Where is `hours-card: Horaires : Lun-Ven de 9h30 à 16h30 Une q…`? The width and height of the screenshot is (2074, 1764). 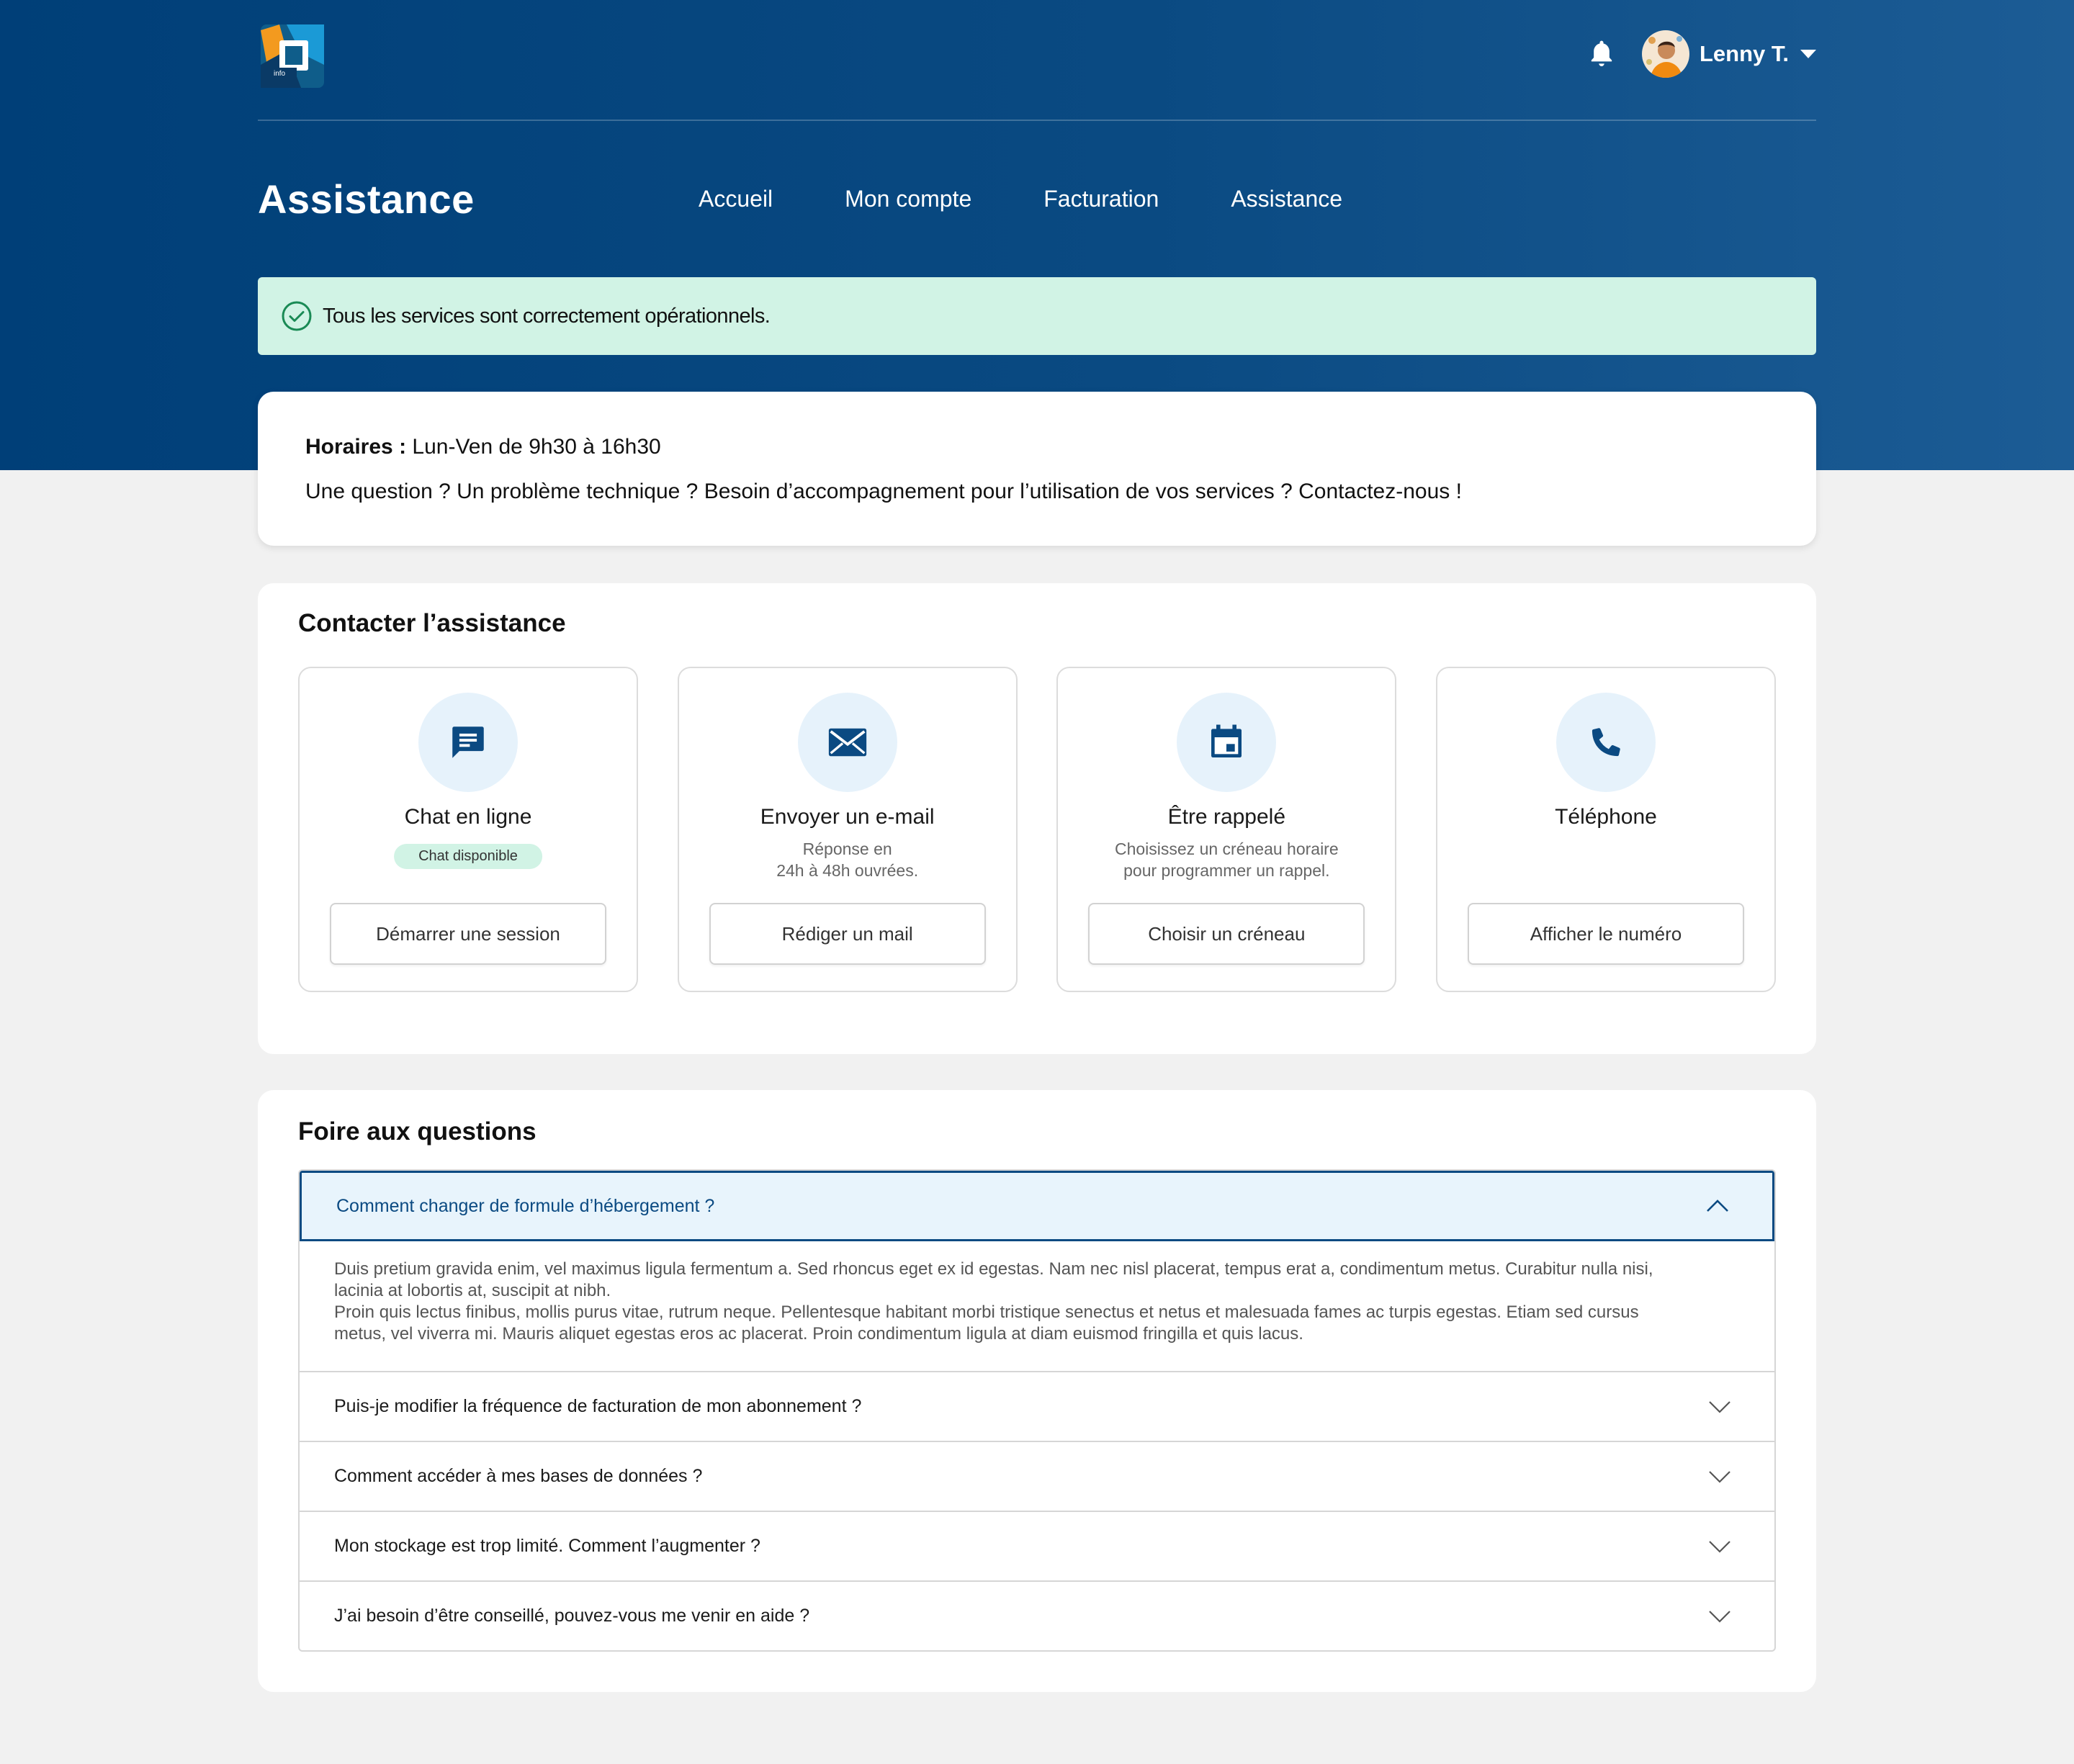 hours-card: Horaires : Lun-Ven de 9h30 à 16h30 Une q… is located at coordinates (1037, 469).